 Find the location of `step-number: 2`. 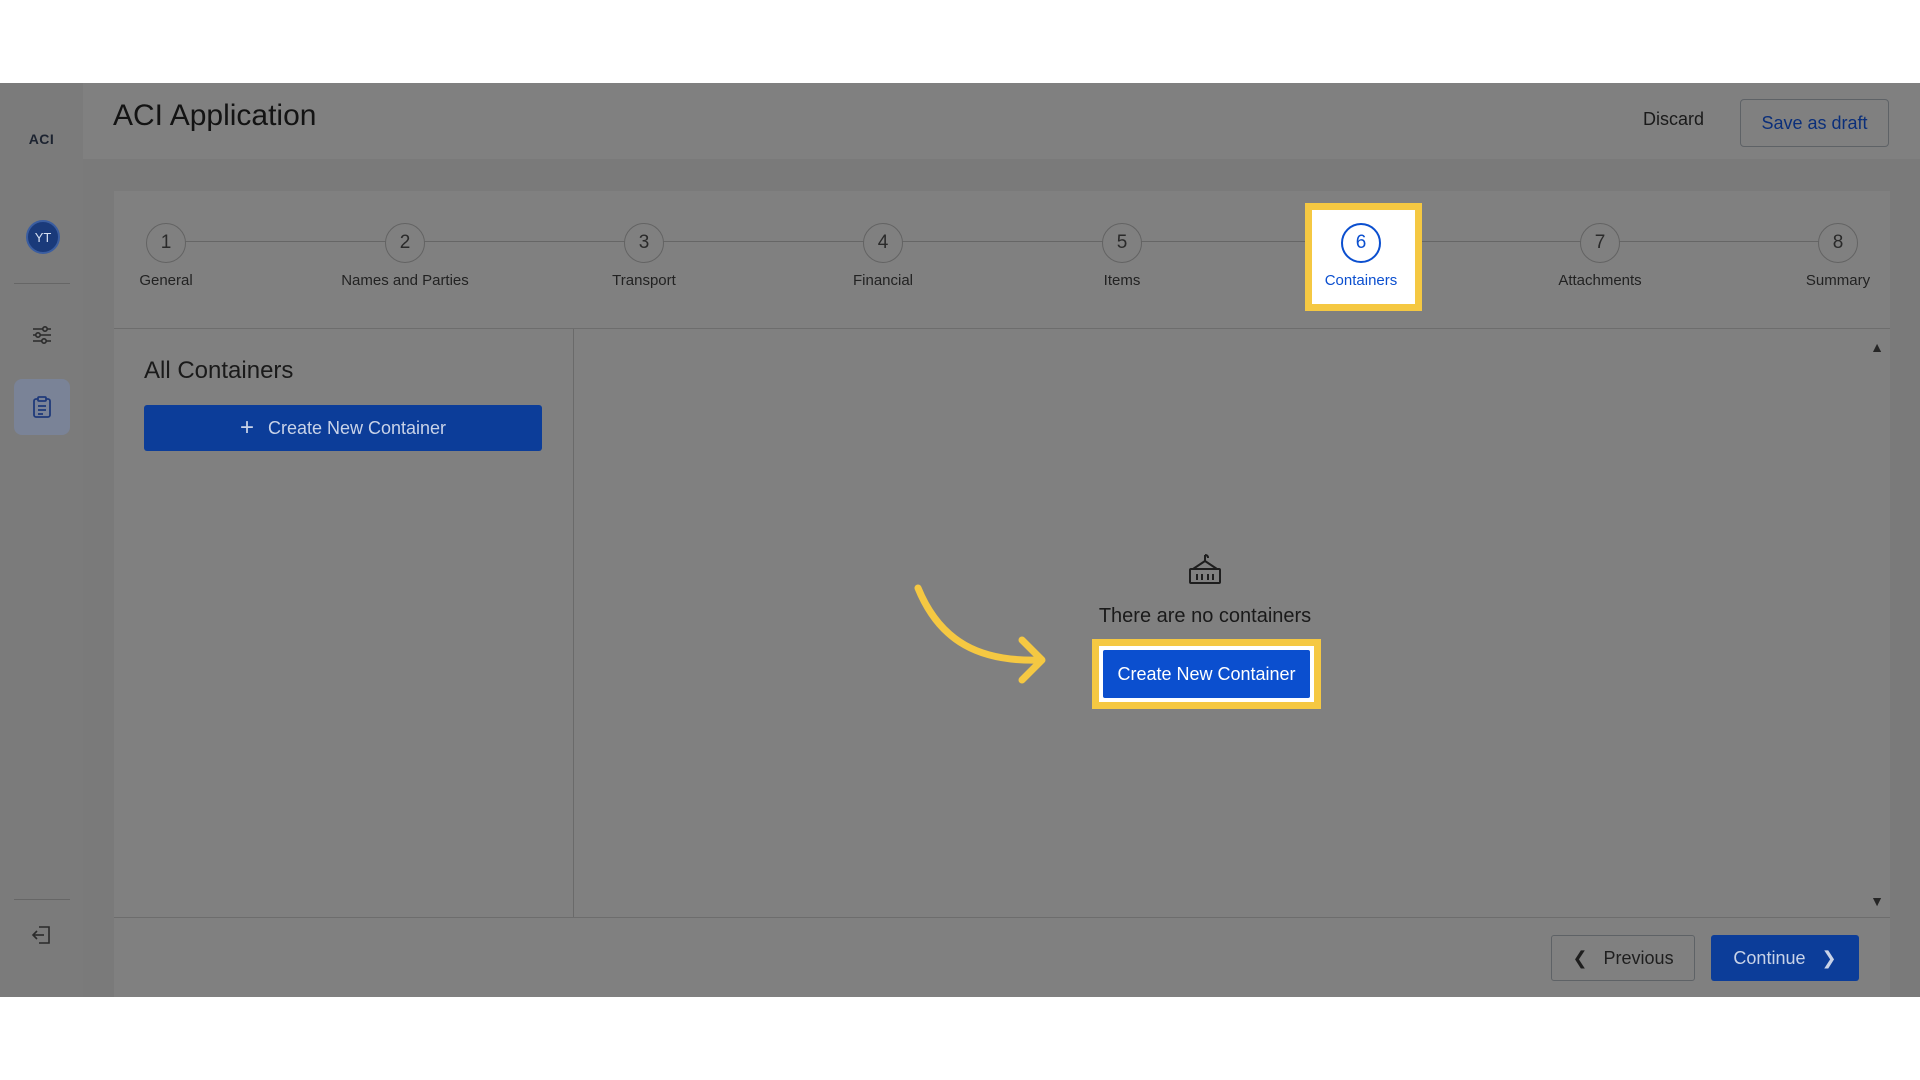

step-number: 2 is located at coordinates (405, 243).